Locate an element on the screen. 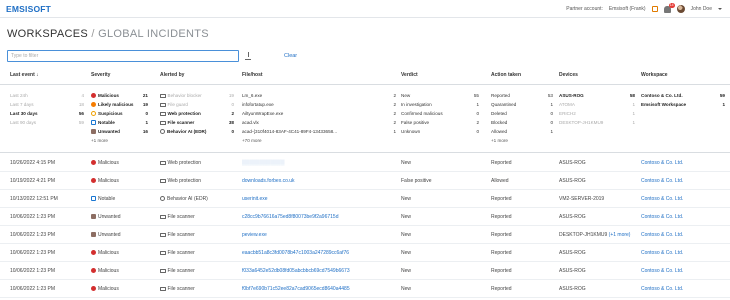 The height and width of the screenshot is (300, 730). row-date: 10/06/2022 1:23 PM is located at coordinates (33, 235).